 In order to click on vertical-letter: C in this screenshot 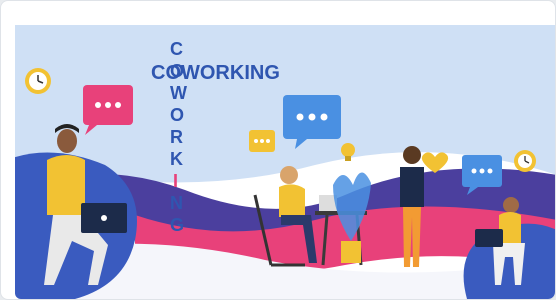, I will do `click(176, 49)`.